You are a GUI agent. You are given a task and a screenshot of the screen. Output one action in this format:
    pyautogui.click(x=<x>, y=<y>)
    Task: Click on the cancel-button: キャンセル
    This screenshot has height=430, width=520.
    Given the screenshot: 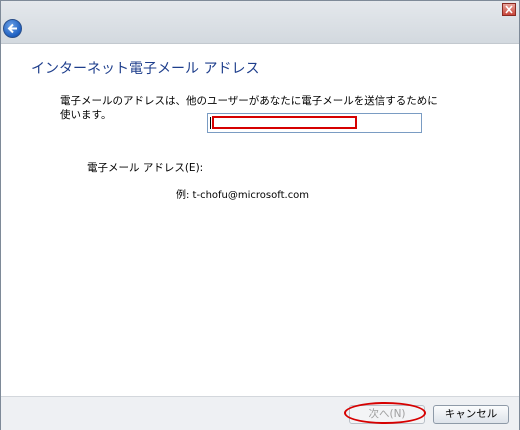 What is the action you would take?
    pyautogui.click(x=471, y=414)
    